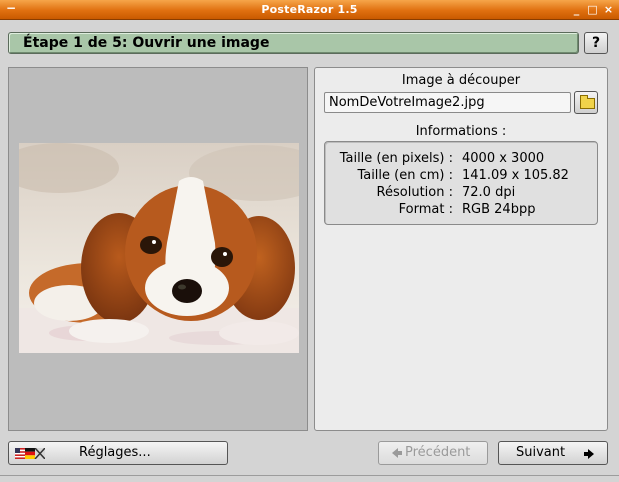  What do you see at coordinates (592, 9) in the screenshot?
I see `maximize-button: □` at bounding box center [592, 9].